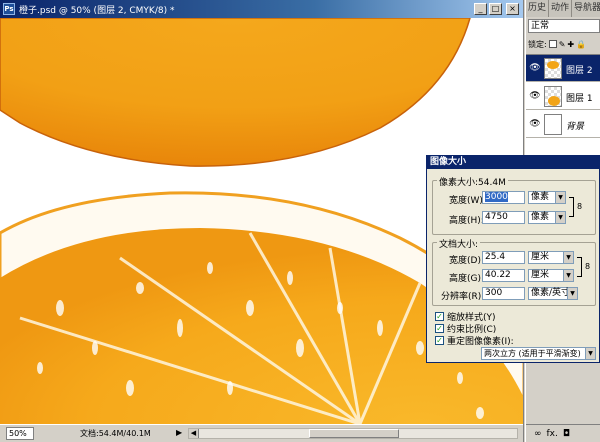 This screenshot has height=442, width=600. What do you see at coordinates (575, 127) in the screenshot?
I see `layer-name: 背景` at bounding box center [575, 127].